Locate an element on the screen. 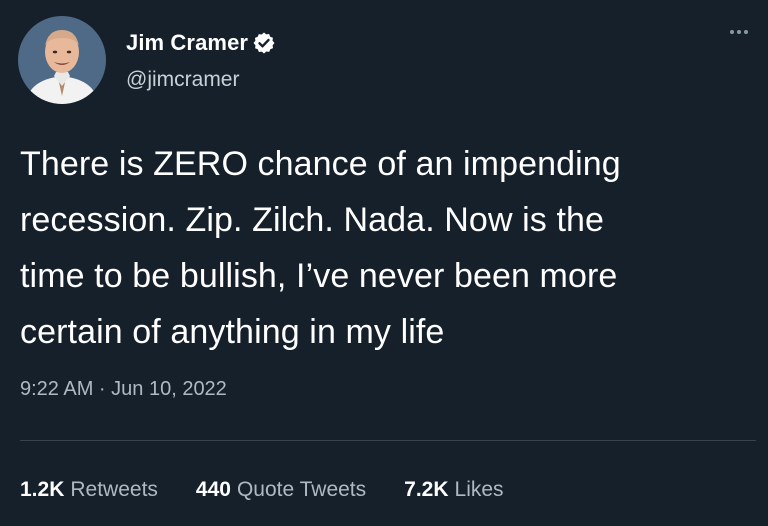  quote-tweets-label: Quote Tweets is located at coordinates (301, 489).